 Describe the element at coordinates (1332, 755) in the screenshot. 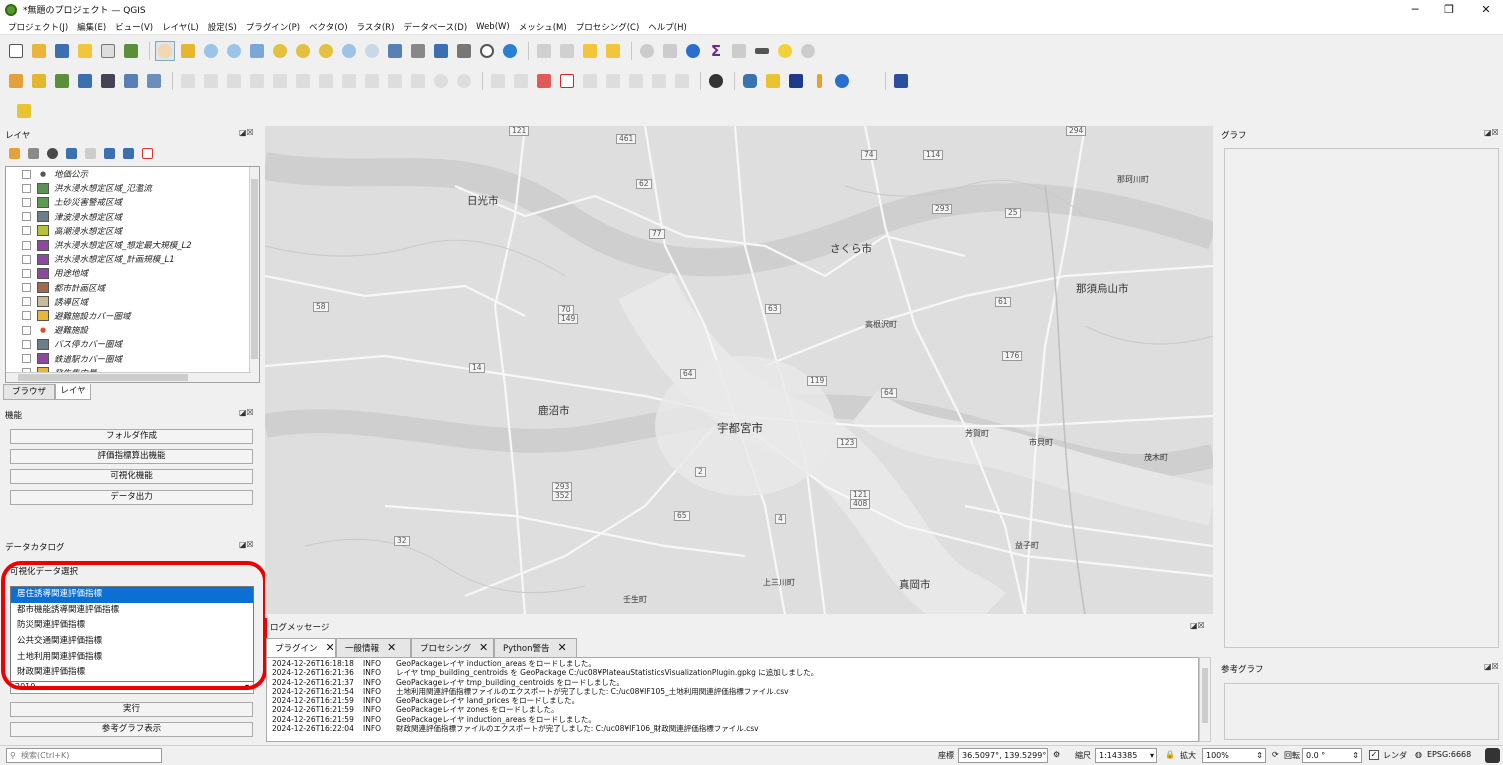

I see `rotation-field: 0.0 ° ⇕` at that location.